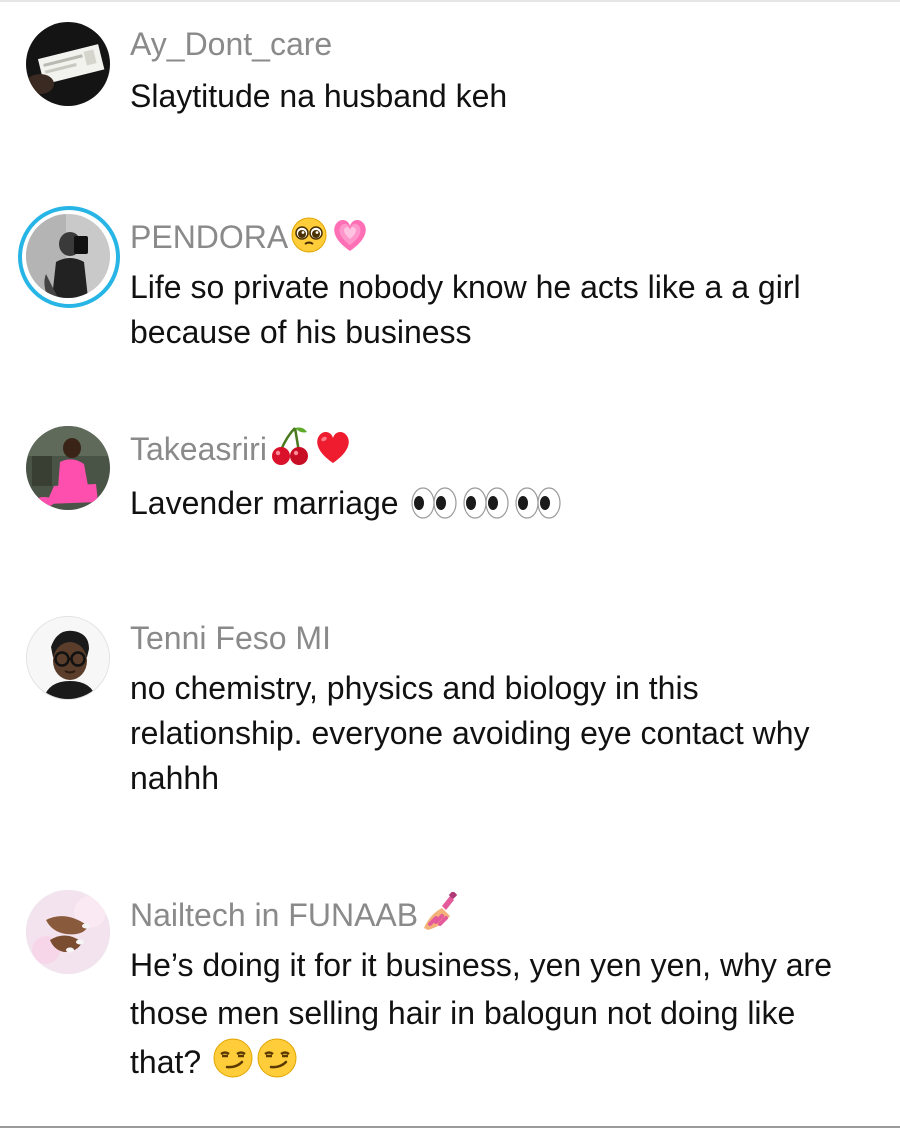 Image resolution: width=900 pixels, height=1128 pixels. Describe the element at coordinates (290, 446) in the screenshot. I see `cherries-emoji-icon` at that location.